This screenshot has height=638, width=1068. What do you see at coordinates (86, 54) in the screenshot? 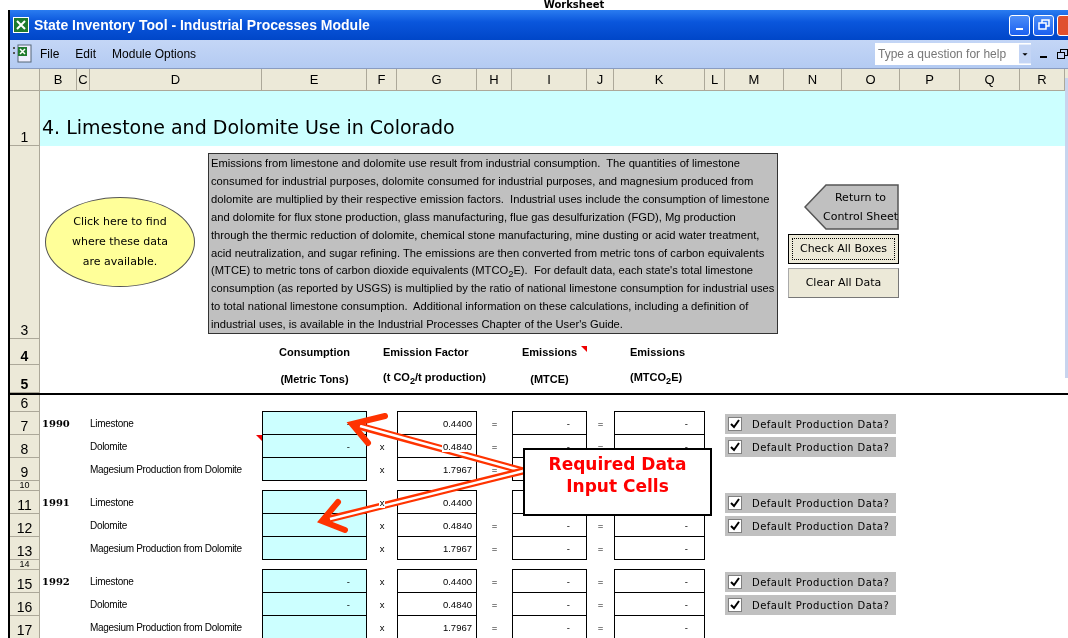
I see `menu-item: Edit` at bounding box center [86, 54].